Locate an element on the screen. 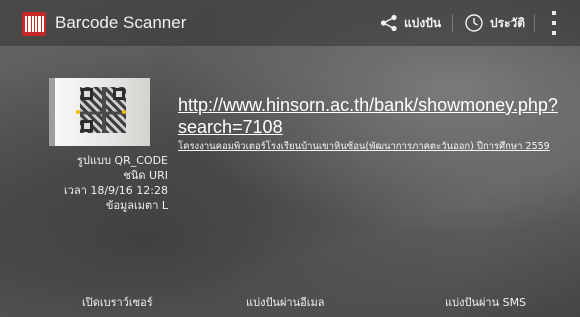  barcode-thumbnail is located at coordinates (99, 112).